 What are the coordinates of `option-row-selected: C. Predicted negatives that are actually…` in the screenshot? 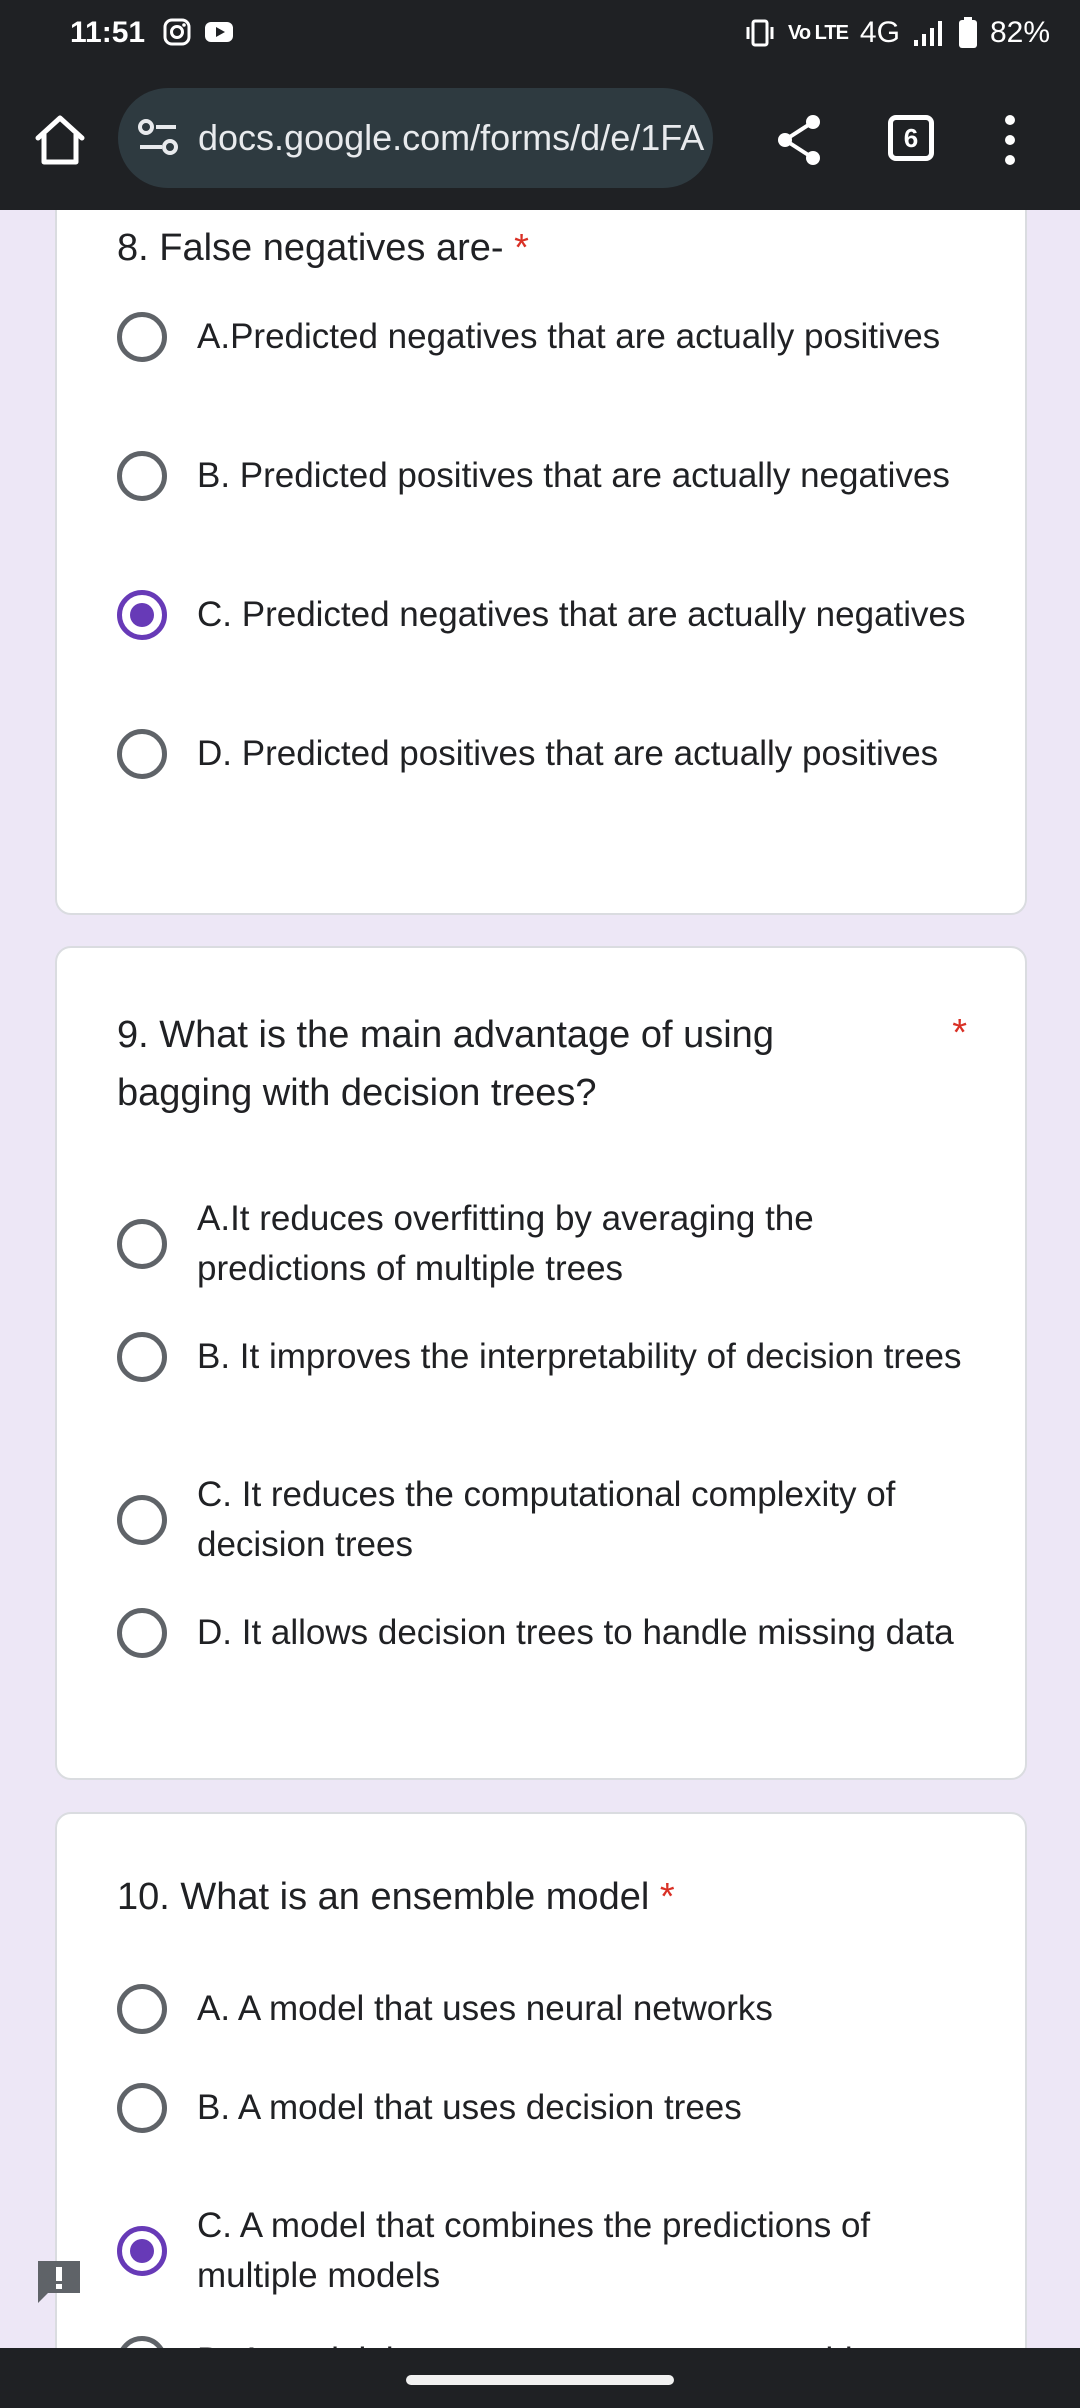 It's located at (547, 615).